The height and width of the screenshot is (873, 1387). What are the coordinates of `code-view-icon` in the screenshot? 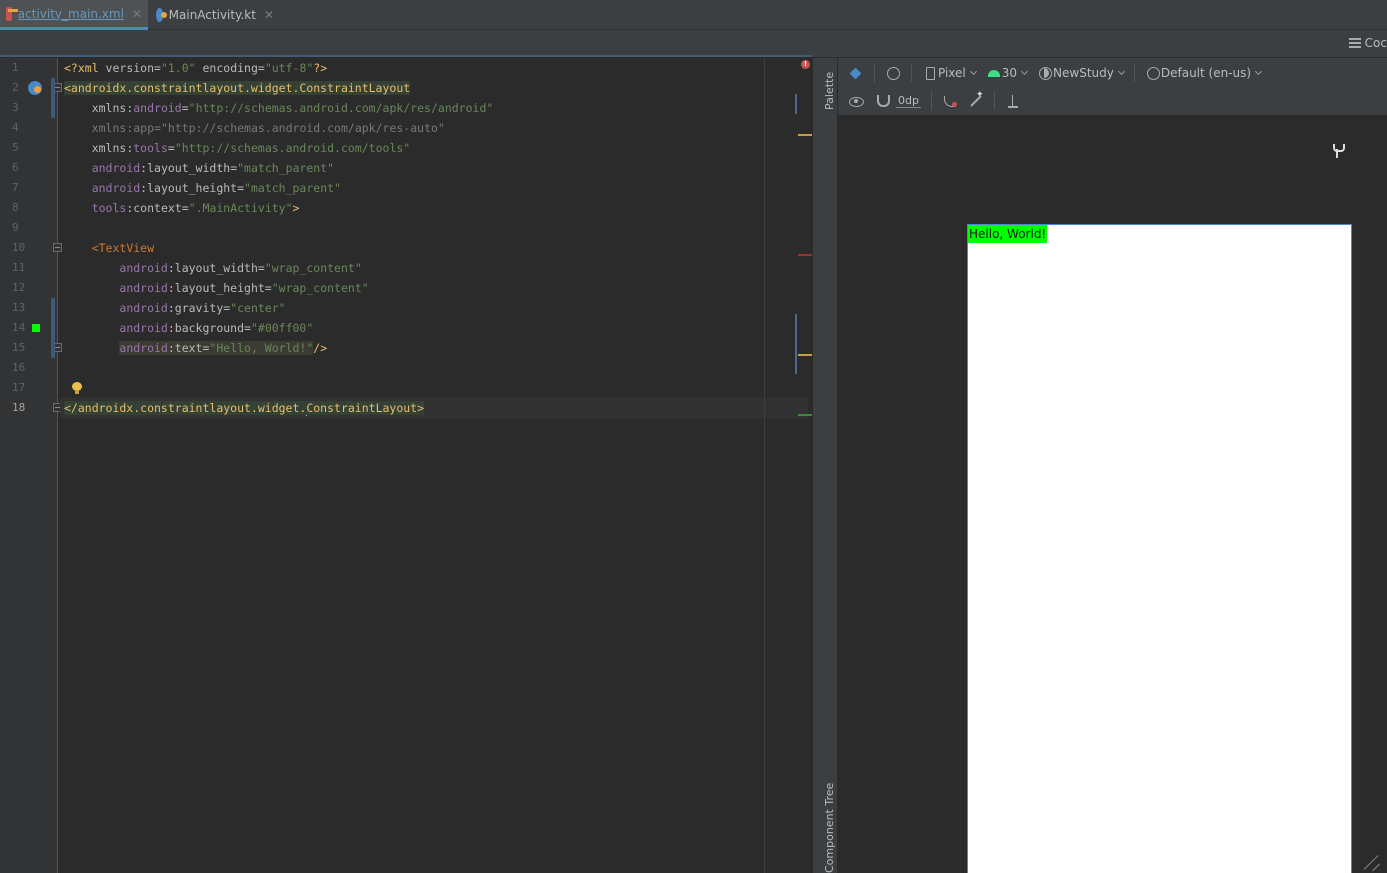 It's located at (1354, 43).